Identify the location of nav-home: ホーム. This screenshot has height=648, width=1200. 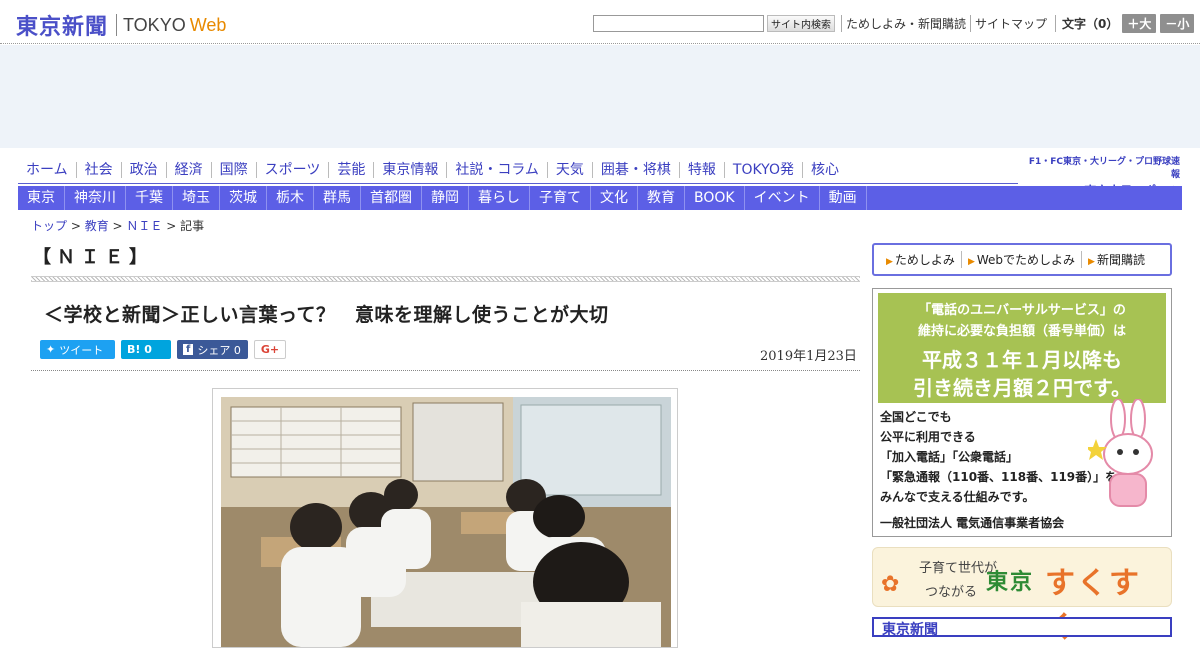
(47, 170).